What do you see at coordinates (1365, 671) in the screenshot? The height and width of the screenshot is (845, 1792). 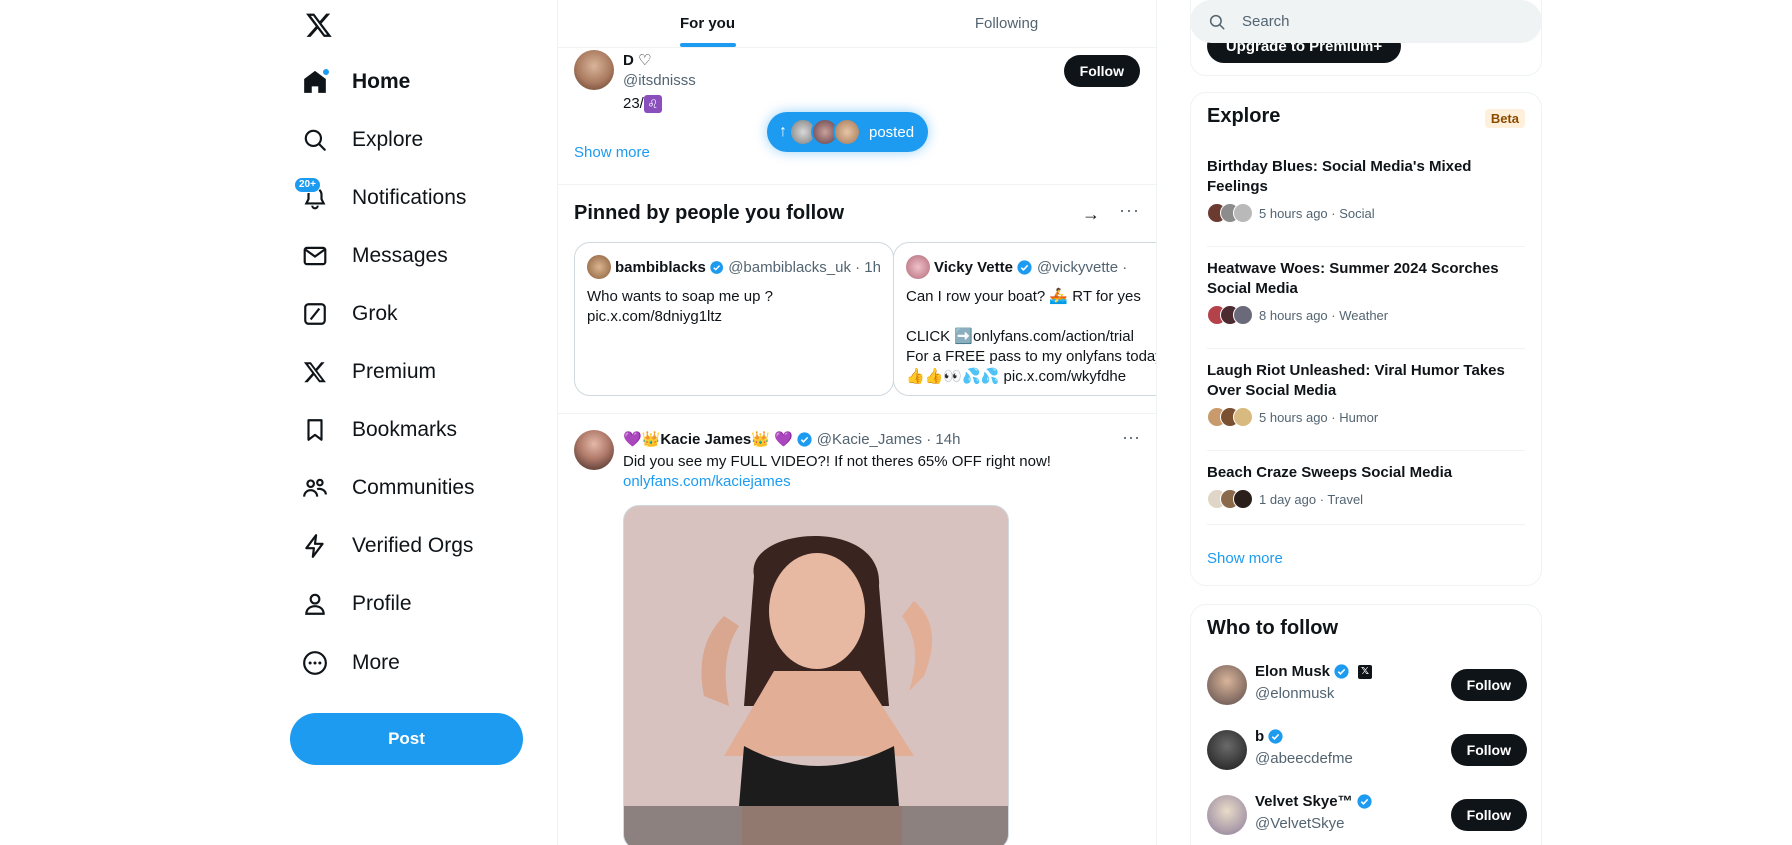 I see `x-affiliate-icon: 𝕏` at bounding box center [1365, 671].